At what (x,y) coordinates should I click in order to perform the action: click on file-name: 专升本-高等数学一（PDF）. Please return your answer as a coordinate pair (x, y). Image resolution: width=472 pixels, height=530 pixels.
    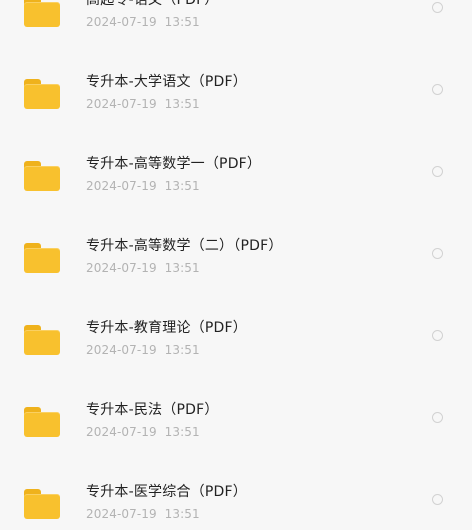
    Looking at the image, I should click on (174, 164).